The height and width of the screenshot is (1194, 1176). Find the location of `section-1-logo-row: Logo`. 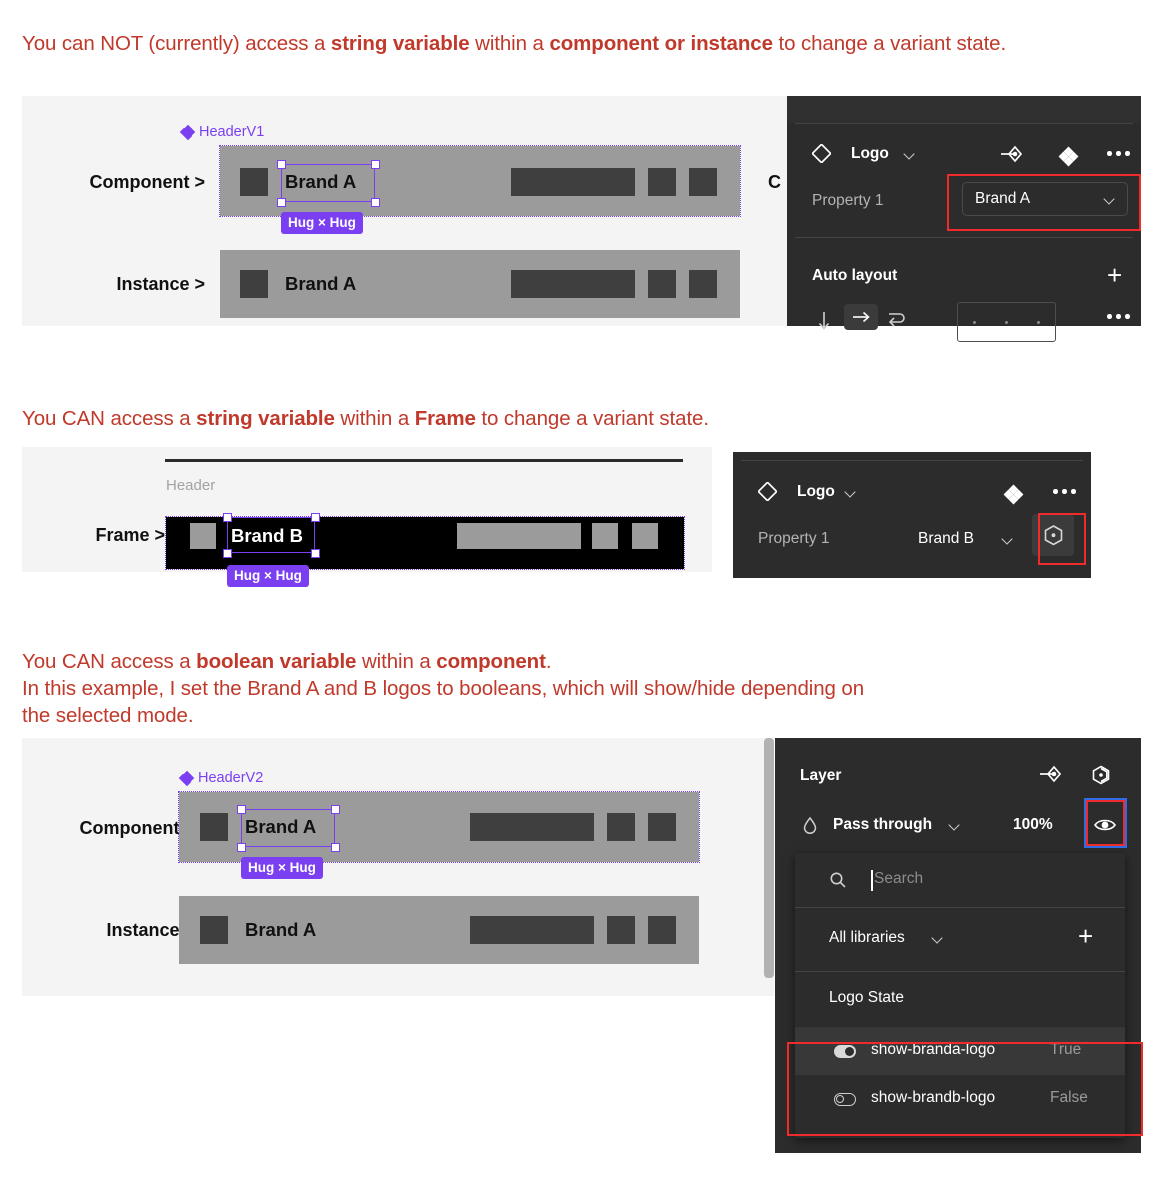

section-1-logo-row: Logo is located at coordinates (964, 153).